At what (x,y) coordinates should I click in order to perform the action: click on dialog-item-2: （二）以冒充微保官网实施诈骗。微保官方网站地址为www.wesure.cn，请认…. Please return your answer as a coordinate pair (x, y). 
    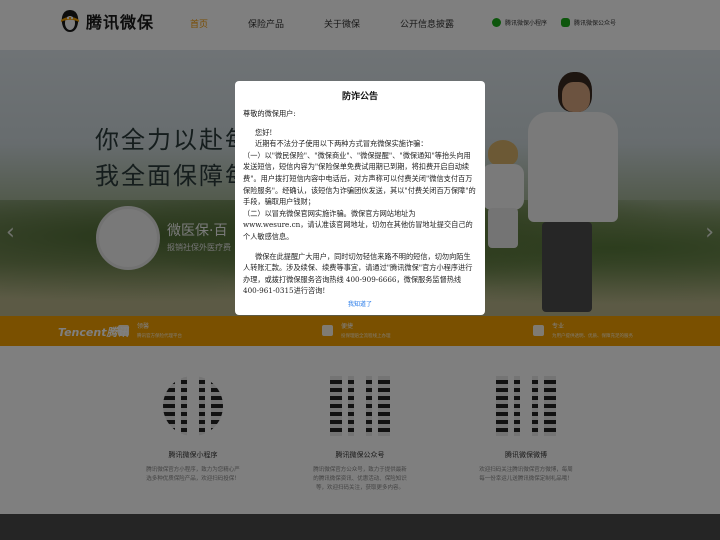
    Looking at the image, I should click on (358, 224).